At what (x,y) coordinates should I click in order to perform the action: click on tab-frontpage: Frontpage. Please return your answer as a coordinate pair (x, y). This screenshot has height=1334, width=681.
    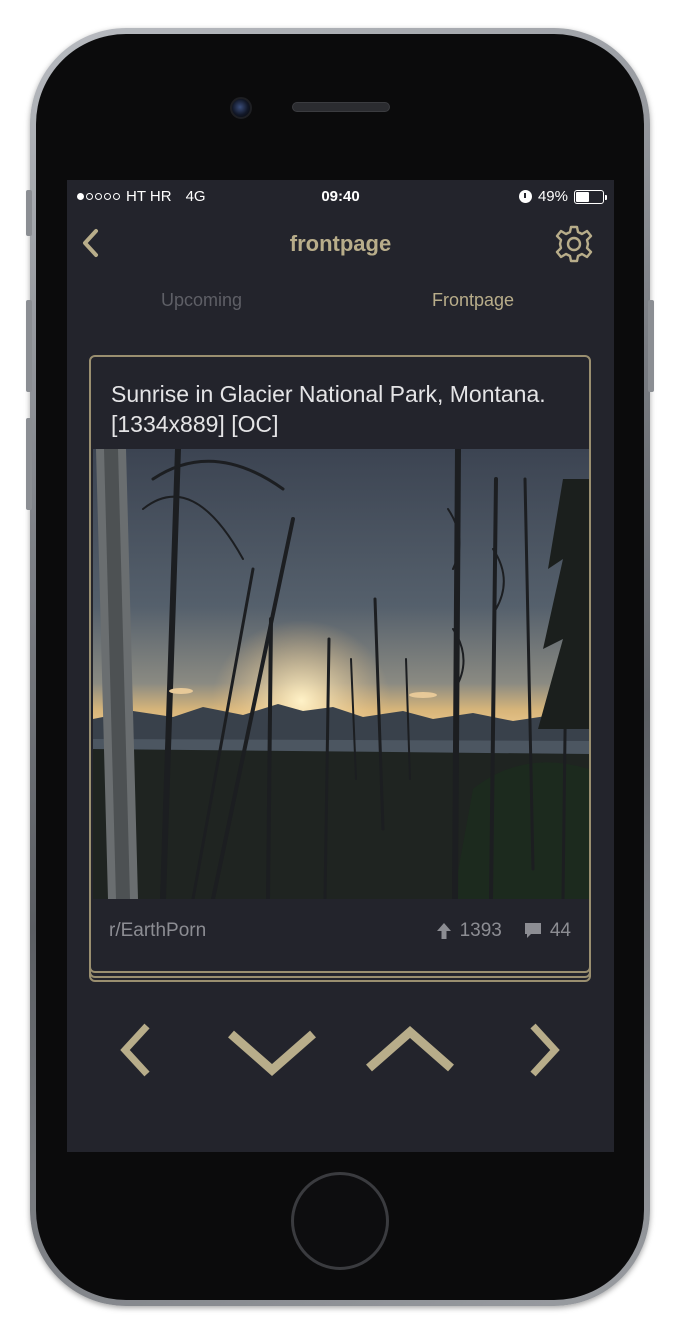
    Looking at the image, I should click on (473, 300).